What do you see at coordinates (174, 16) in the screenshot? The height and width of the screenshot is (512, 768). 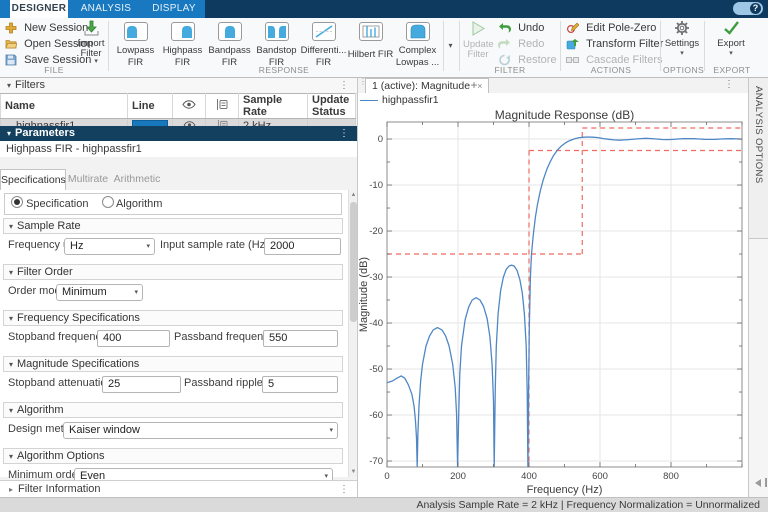 I see `tab-display-options: DISPLAY OPTIONS` at bounding box center [174, 16].